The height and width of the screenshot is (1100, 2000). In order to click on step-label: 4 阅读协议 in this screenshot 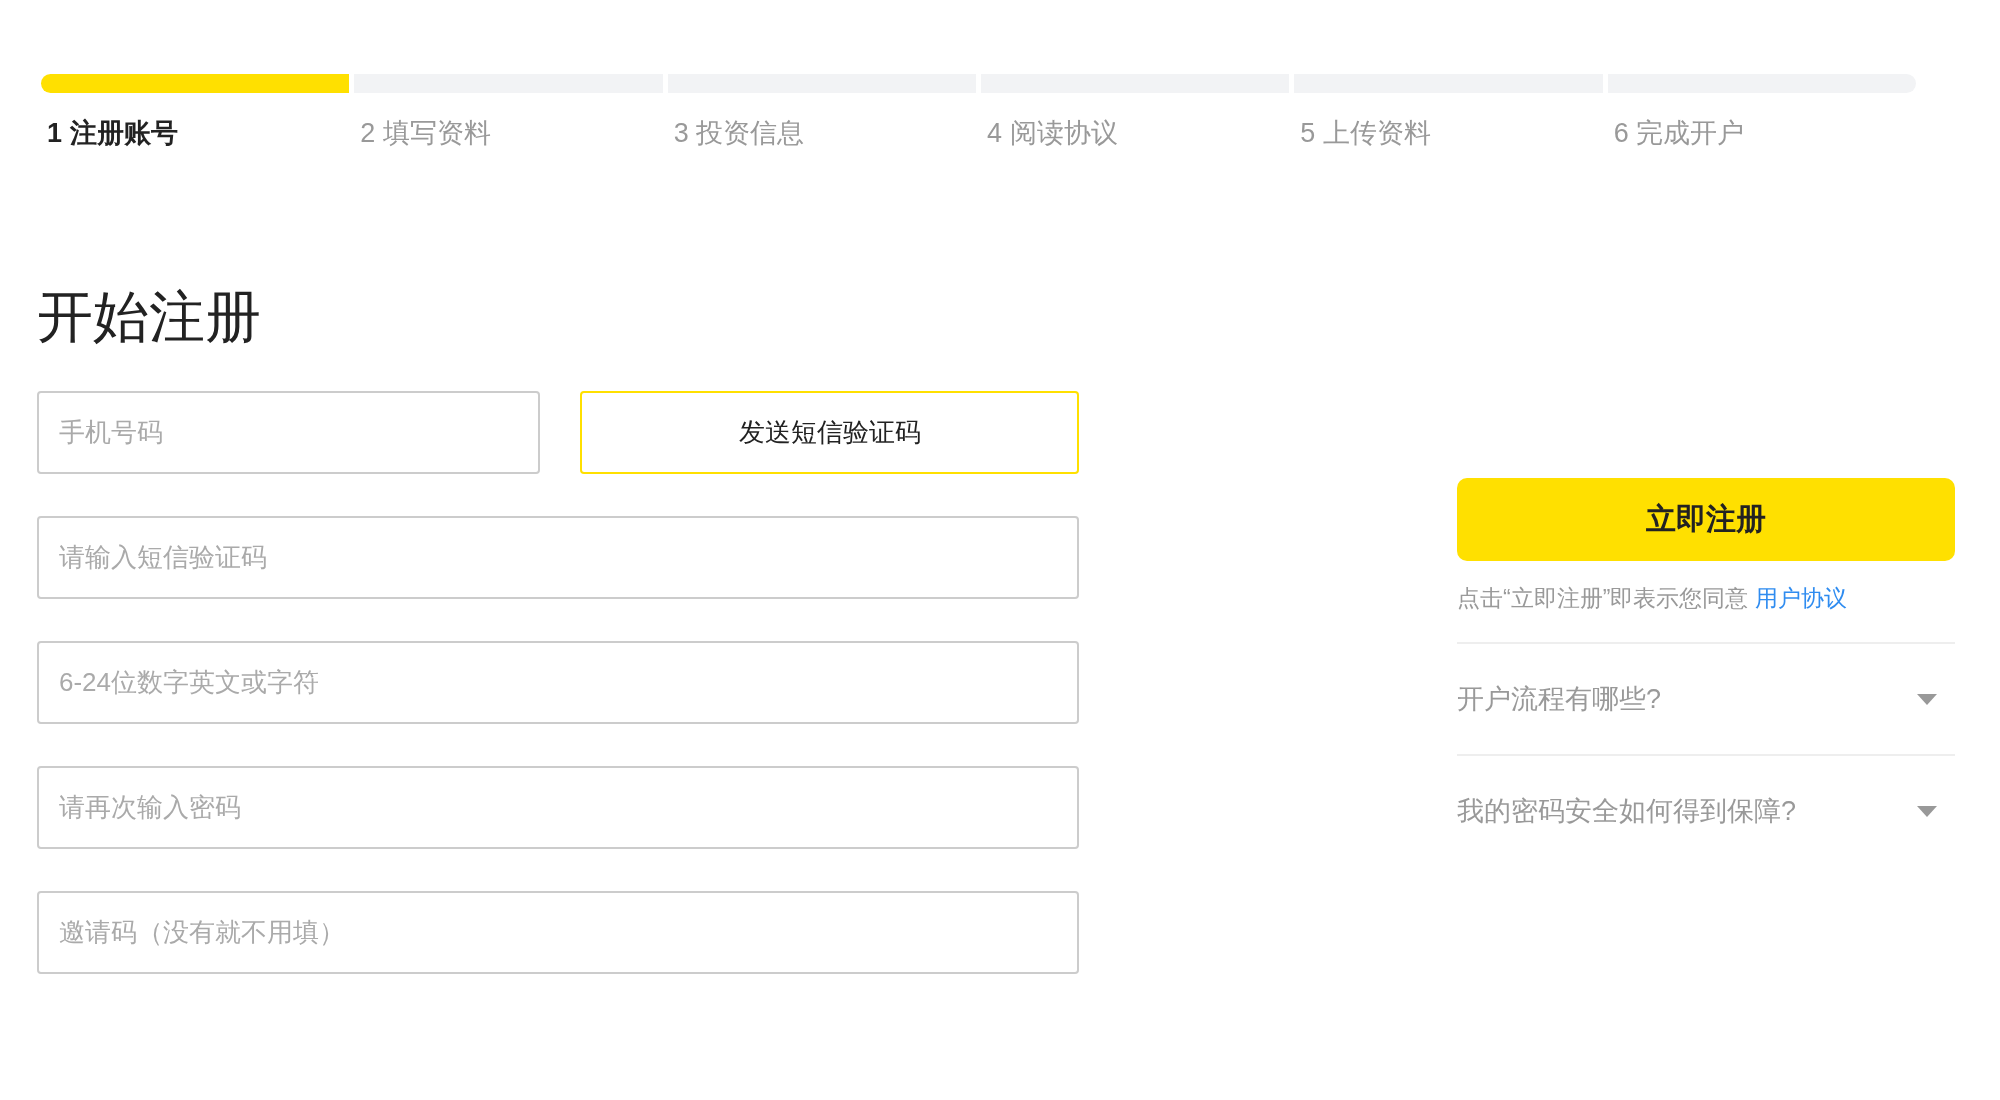, I will do `click(1052, 133)`.